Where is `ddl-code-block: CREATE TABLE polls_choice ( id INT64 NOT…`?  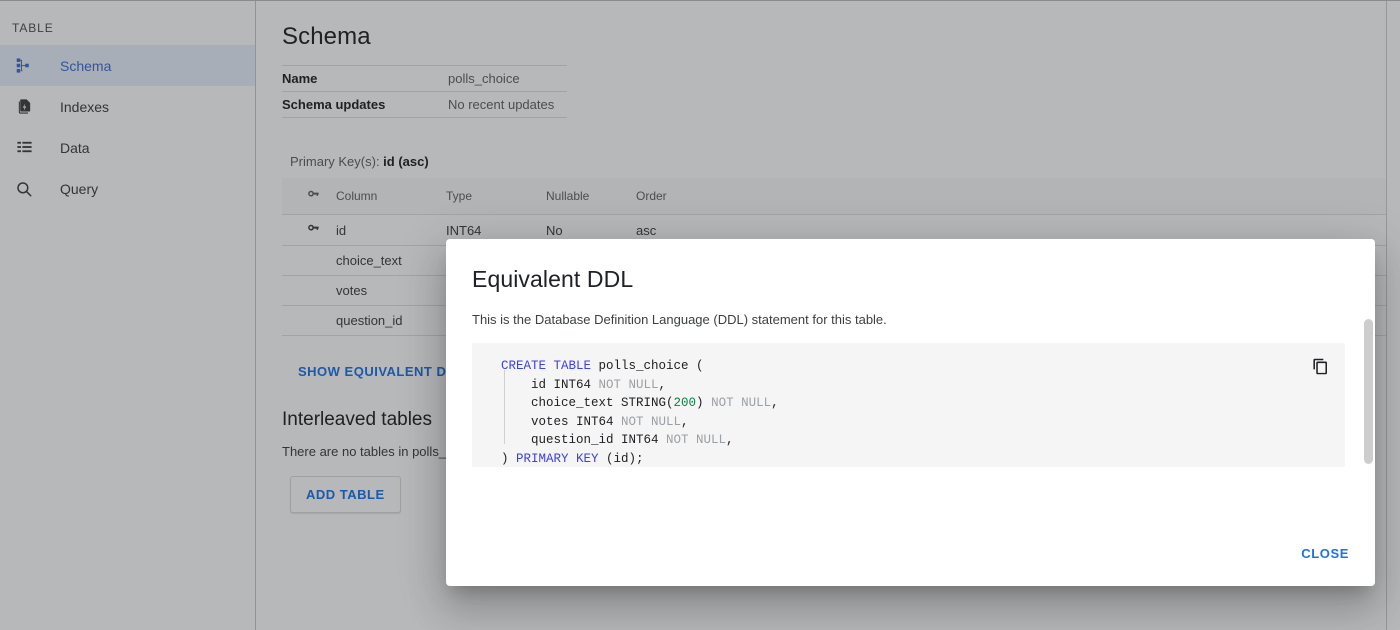 ddl-code-block: CREATE TABLE polls_choice ( id INT64 NOT… is located at coordinates (908, 405).